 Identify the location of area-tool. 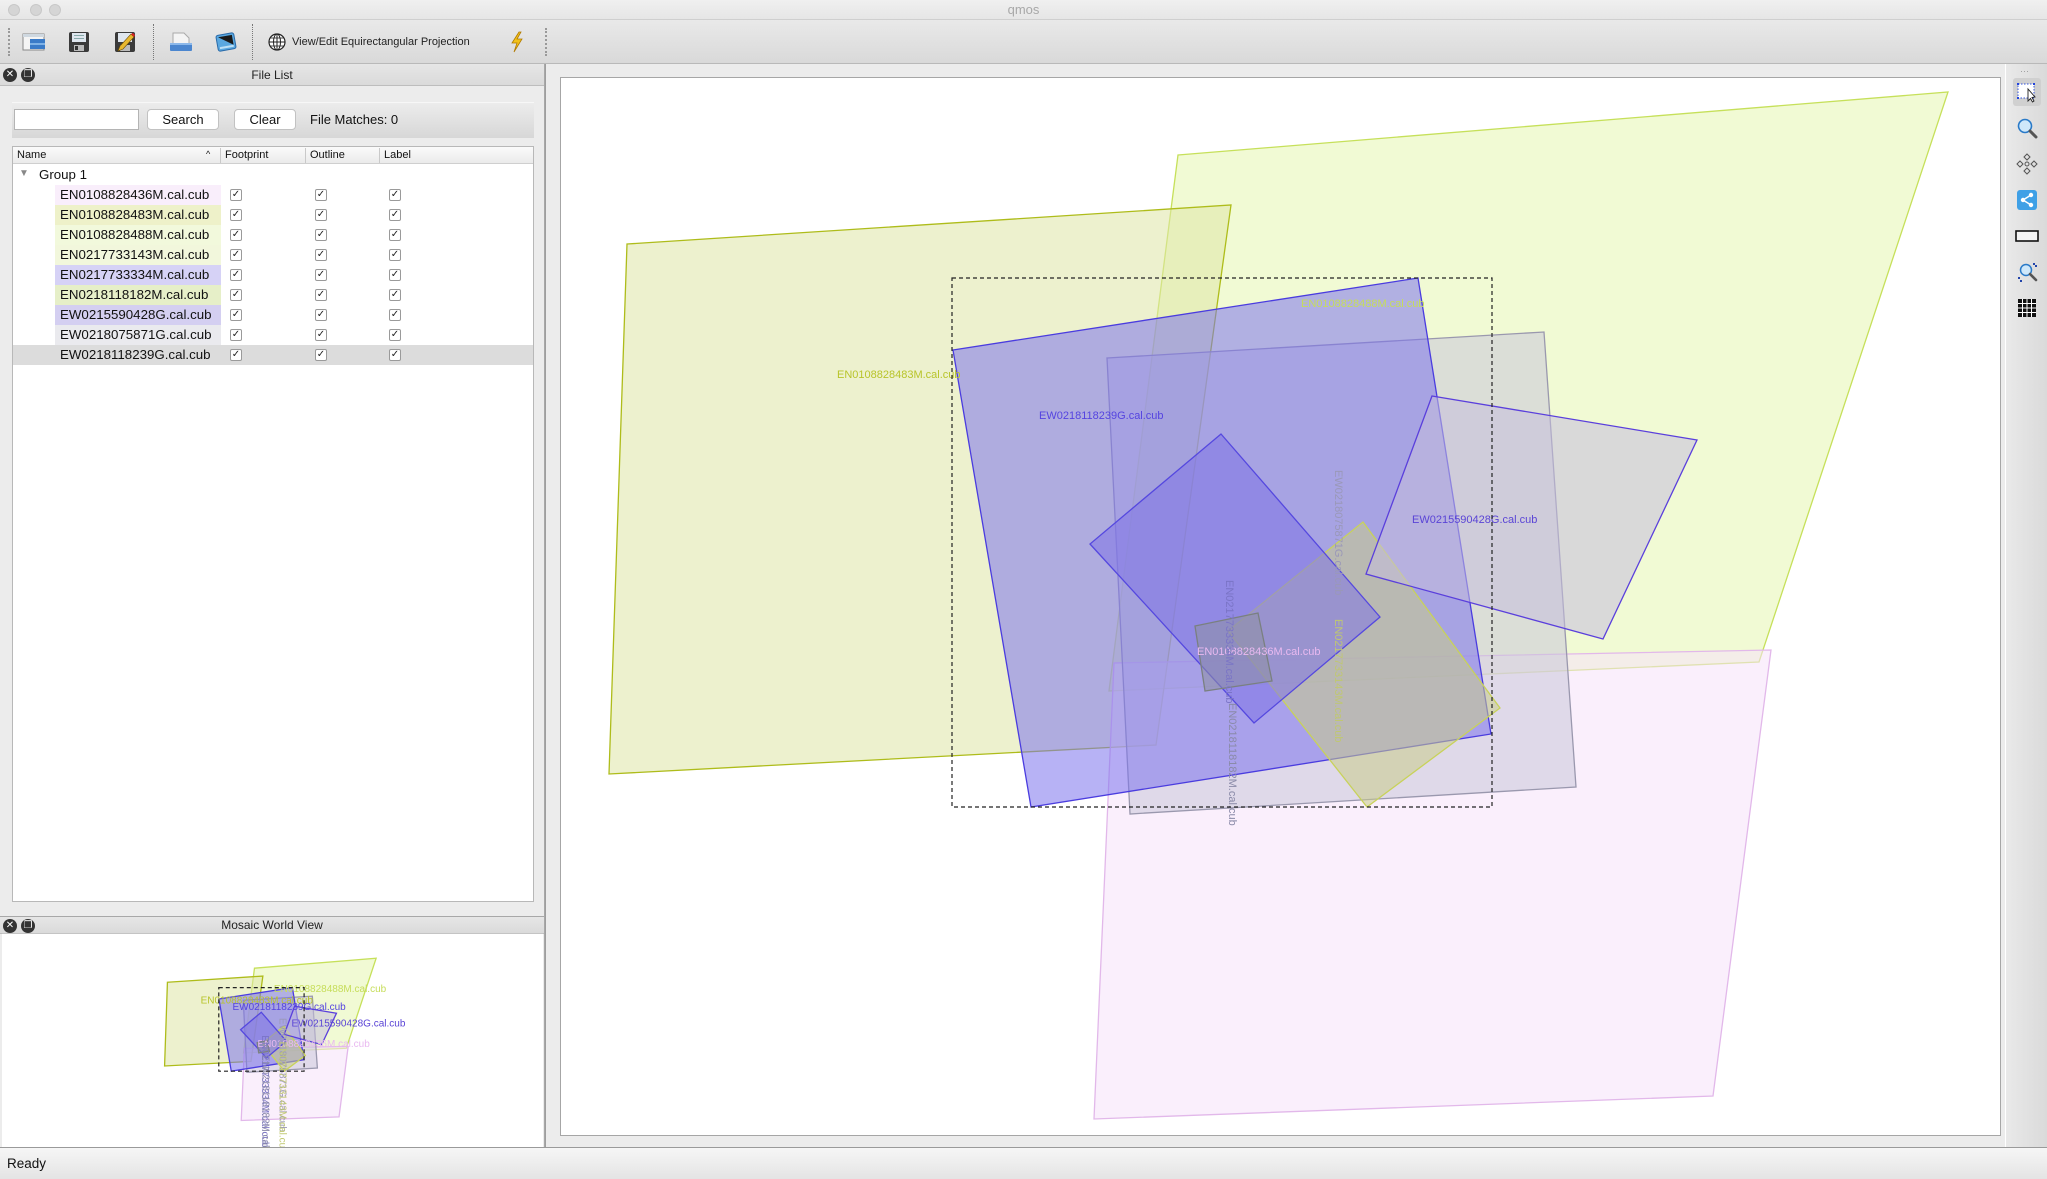
(2027, 236).